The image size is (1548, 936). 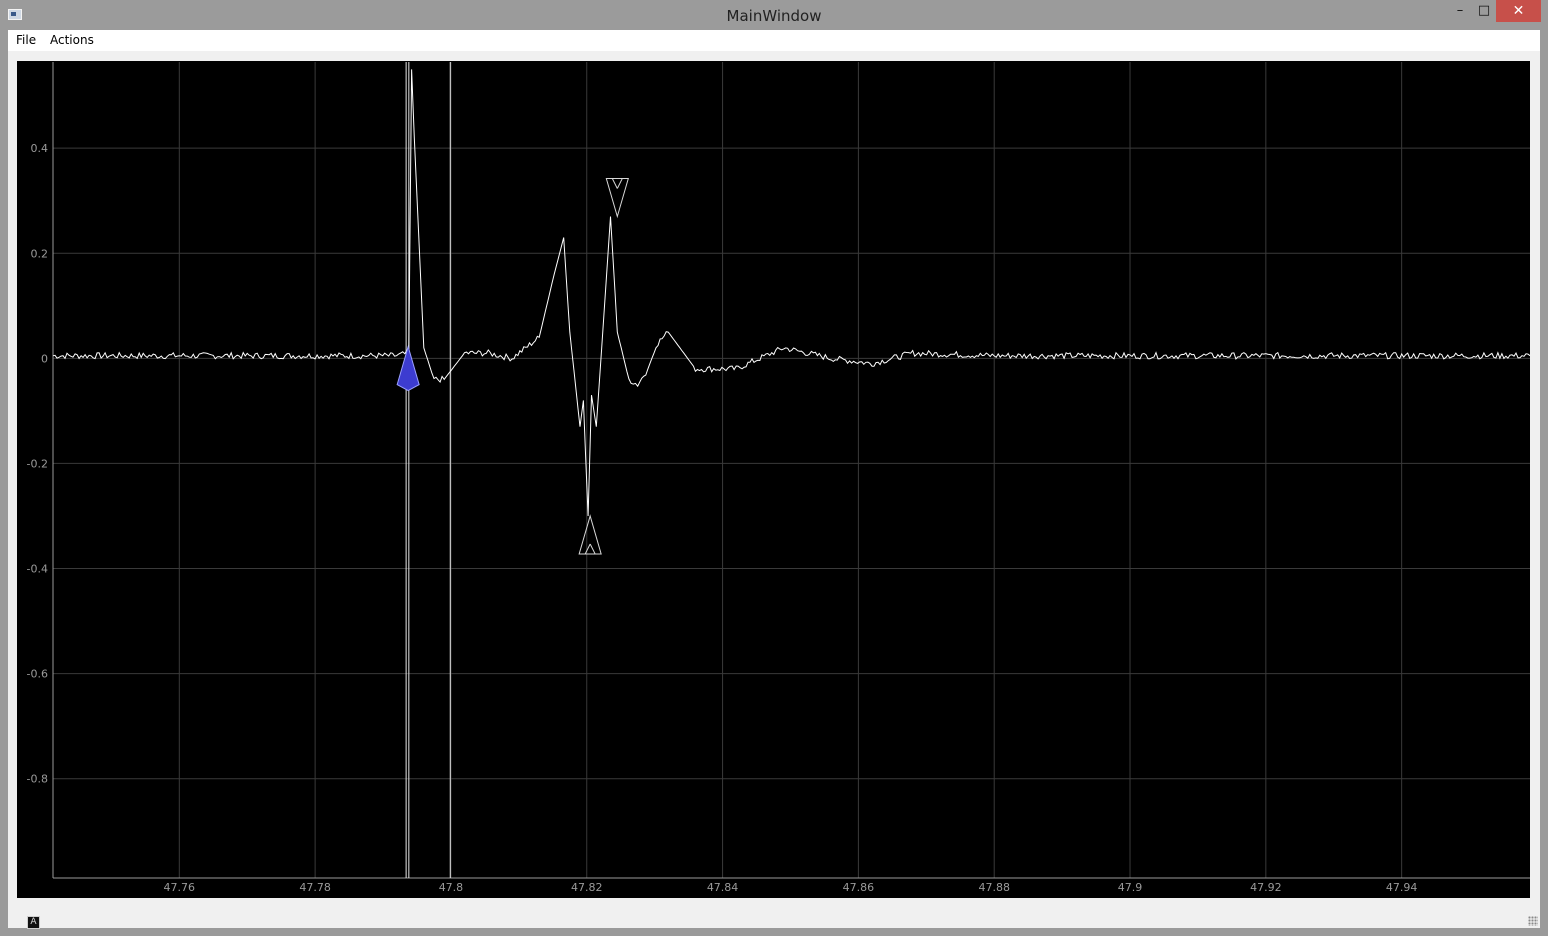 What do you see at coordinates (723, 887) in the screenshot?
I see `x-tick-label: 47.84` at bounding box center [723, 887].